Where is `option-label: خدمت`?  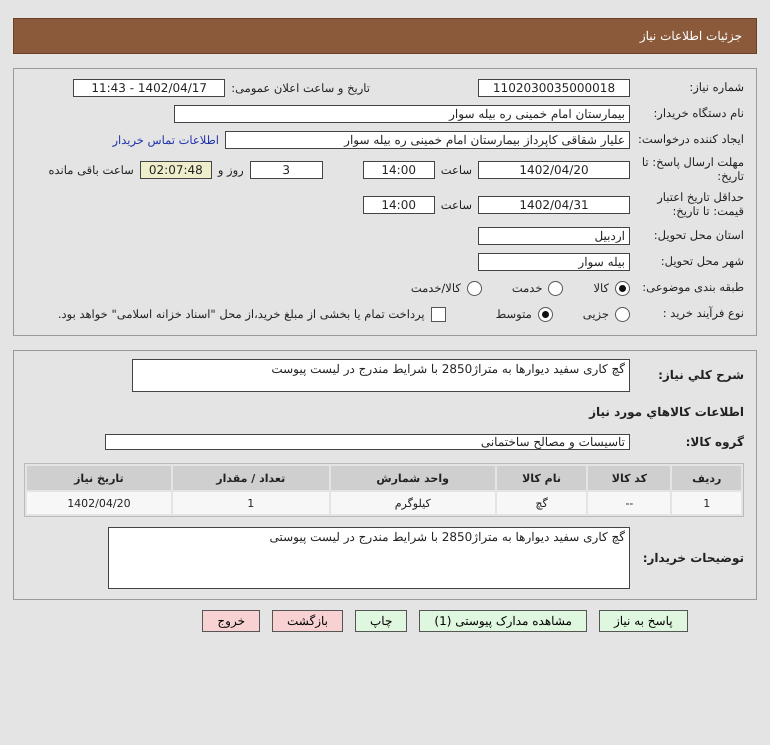
option-label: خدمت is located at coordinates (527, 288).